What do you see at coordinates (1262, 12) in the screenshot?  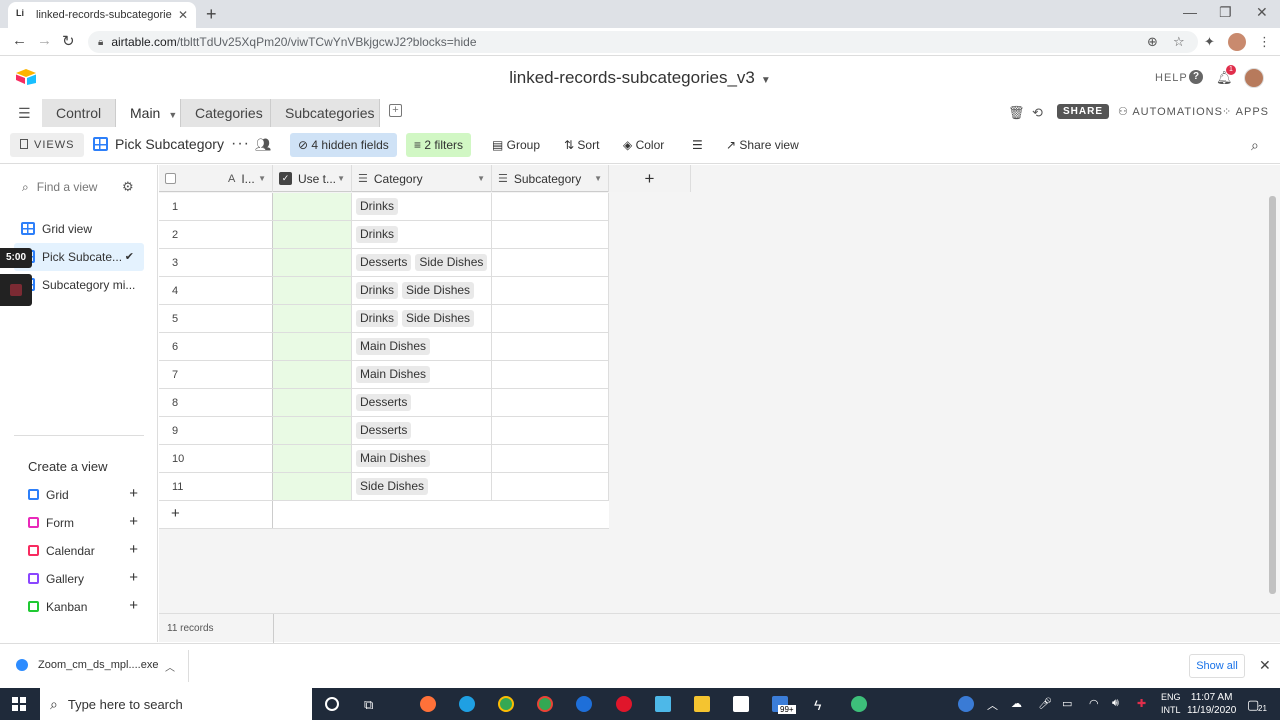 I see `close-window-icon: ✕` at bounding box center [1262, 12].